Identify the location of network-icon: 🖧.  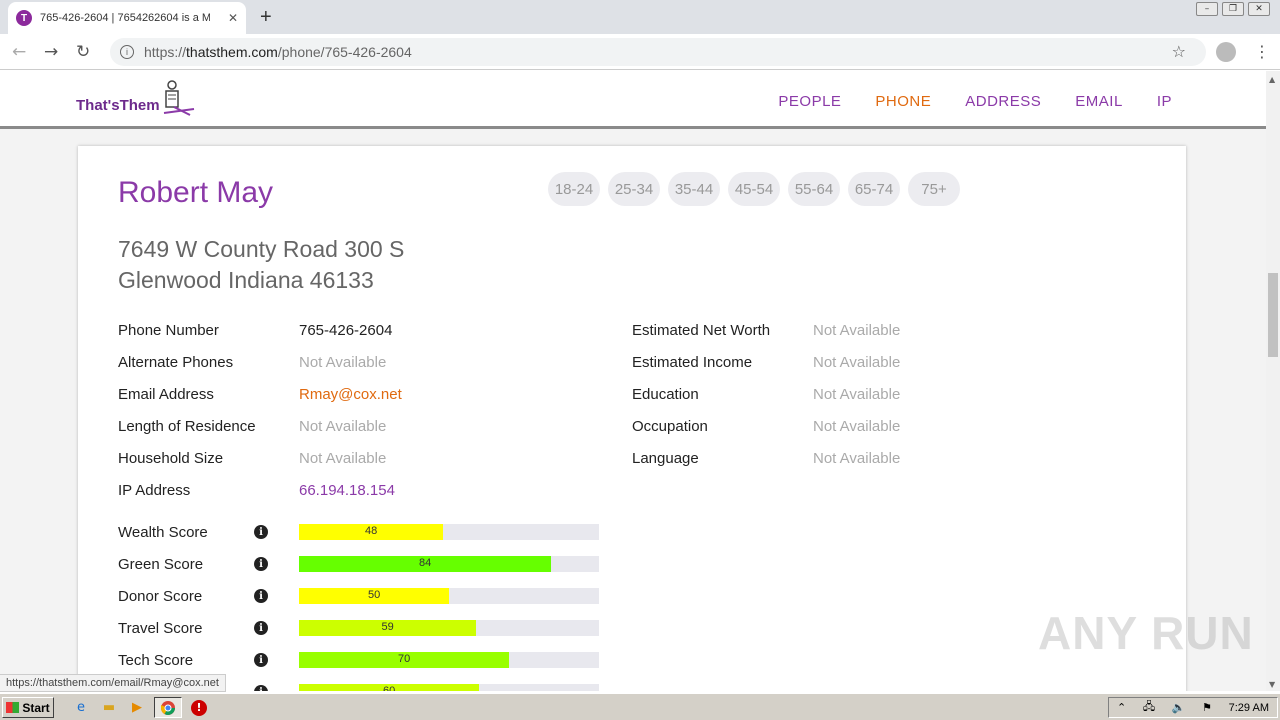
(1149, 707).